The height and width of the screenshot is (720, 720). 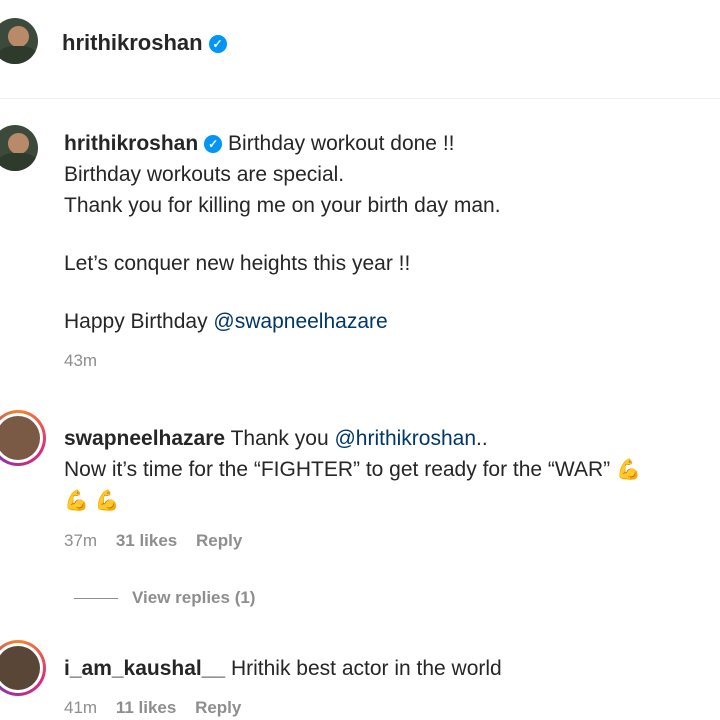 What do you see at coordinates (92, 501) in the screenshot?
I see `flexed-biceps-icon: 💪 💪` at bounding box center [92, 501].